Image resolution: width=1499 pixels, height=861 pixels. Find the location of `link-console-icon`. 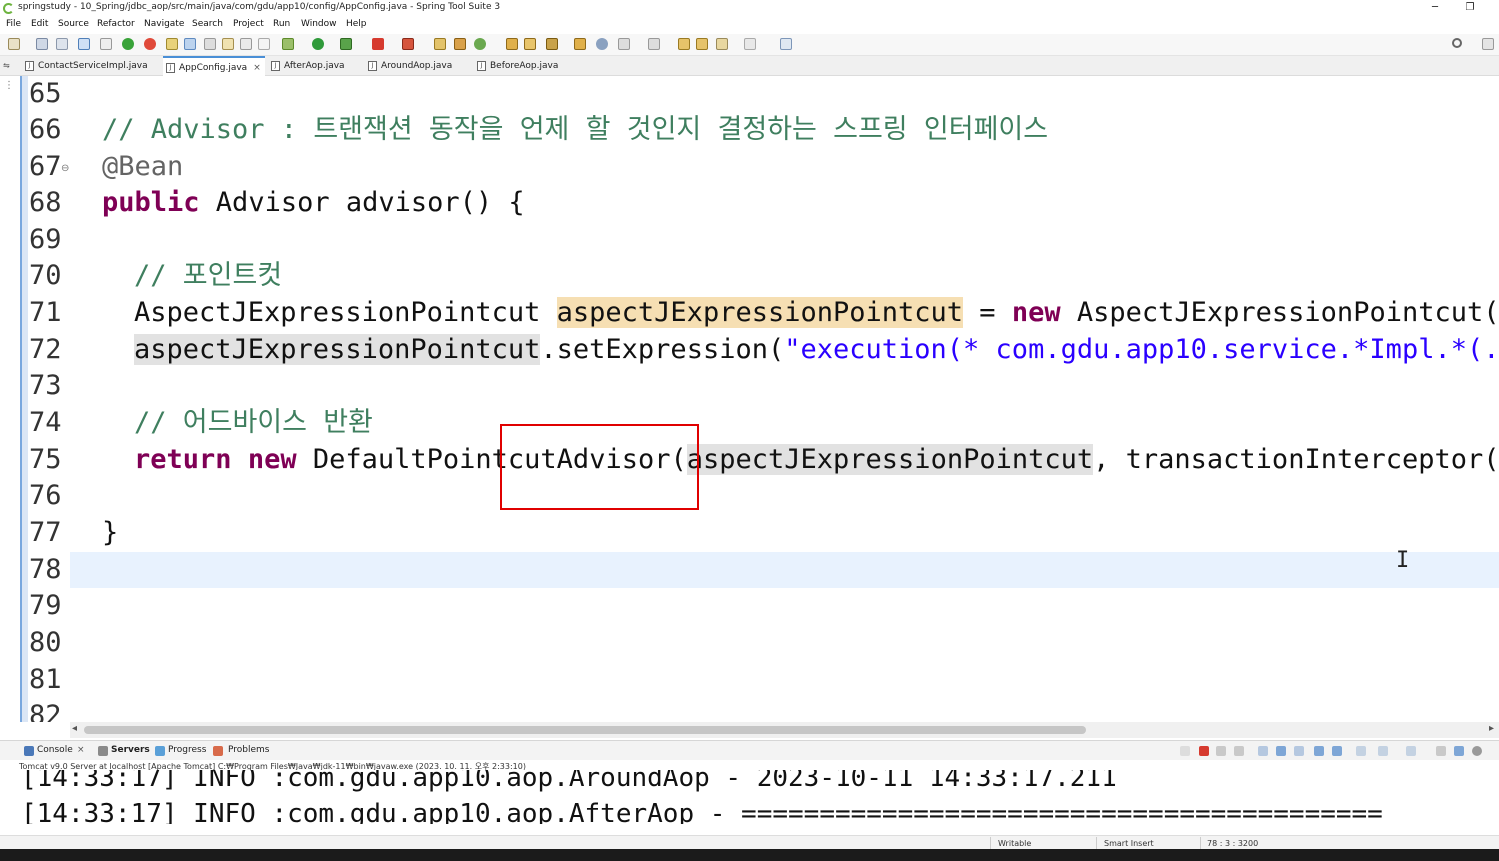

link-console-icon is located at coordinates (1185, 751).